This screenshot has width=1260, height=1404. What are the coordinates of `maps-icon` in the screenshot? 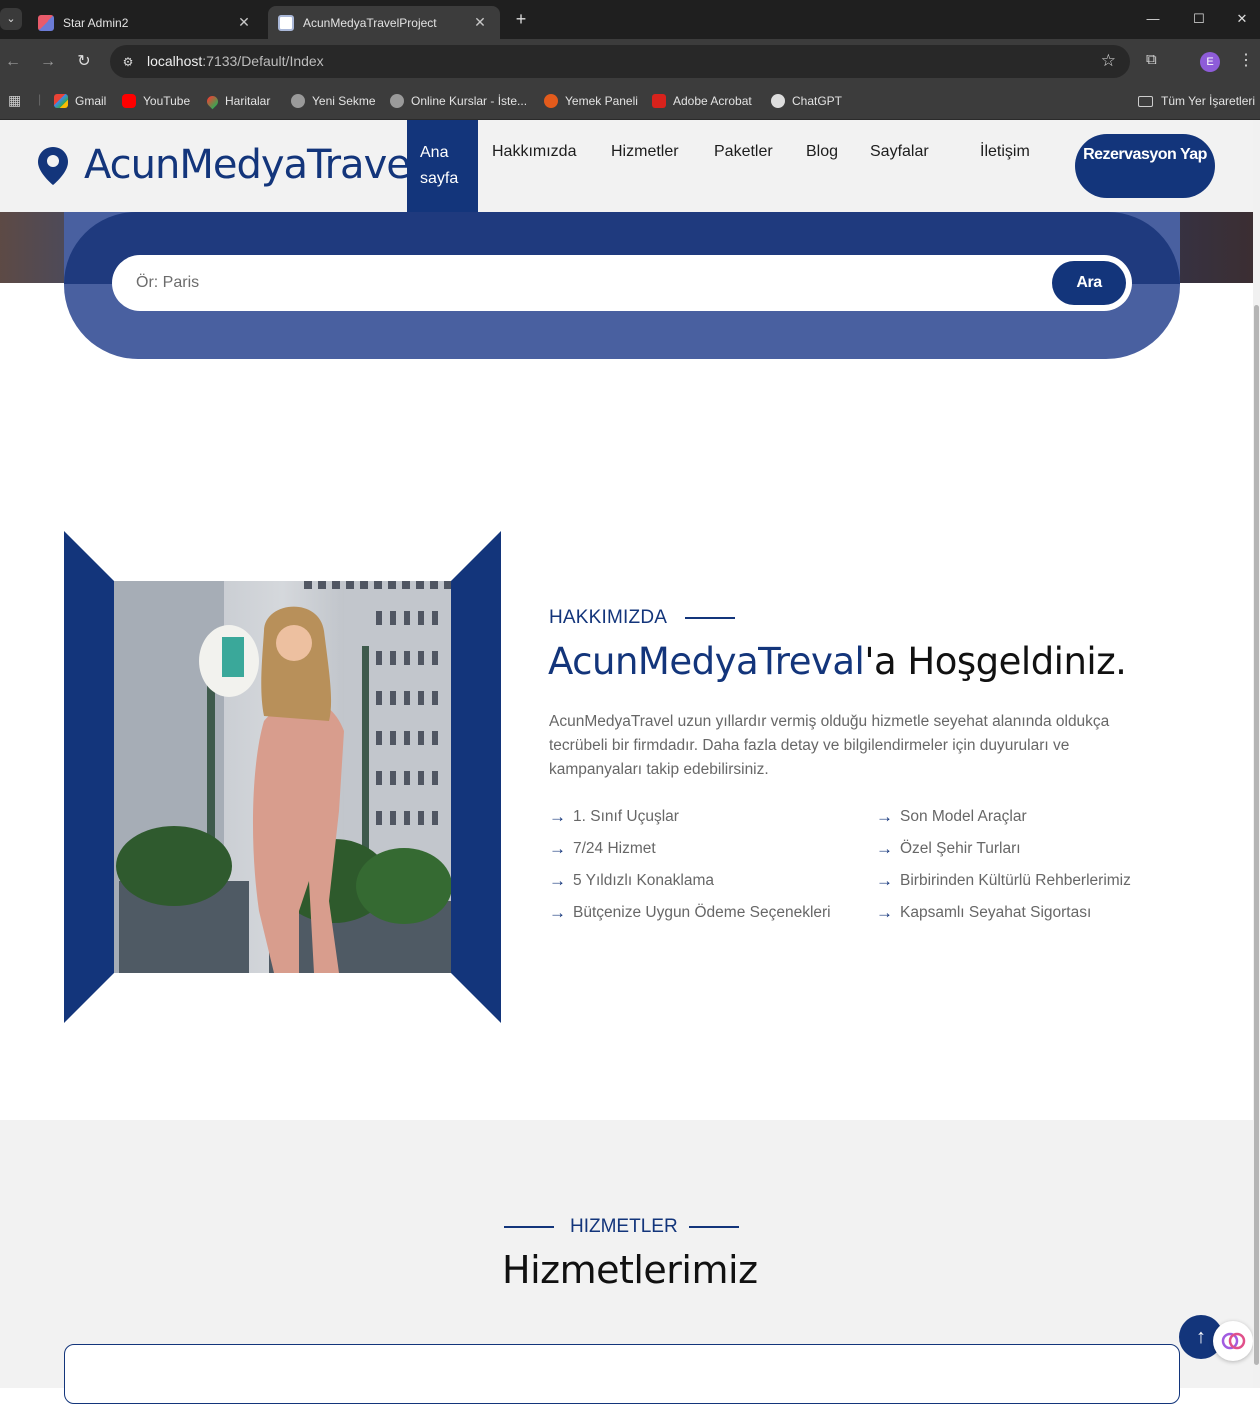 It's located at (212, 101).